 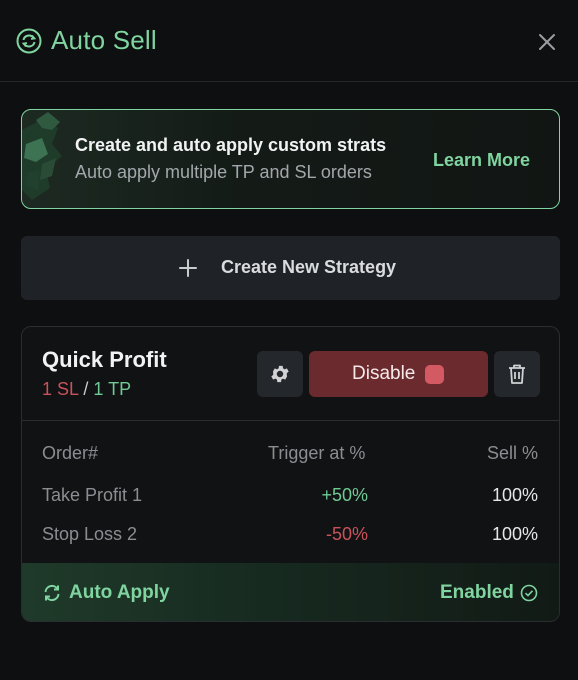 I want to click on gear-icon, so click(x=280, y=374).